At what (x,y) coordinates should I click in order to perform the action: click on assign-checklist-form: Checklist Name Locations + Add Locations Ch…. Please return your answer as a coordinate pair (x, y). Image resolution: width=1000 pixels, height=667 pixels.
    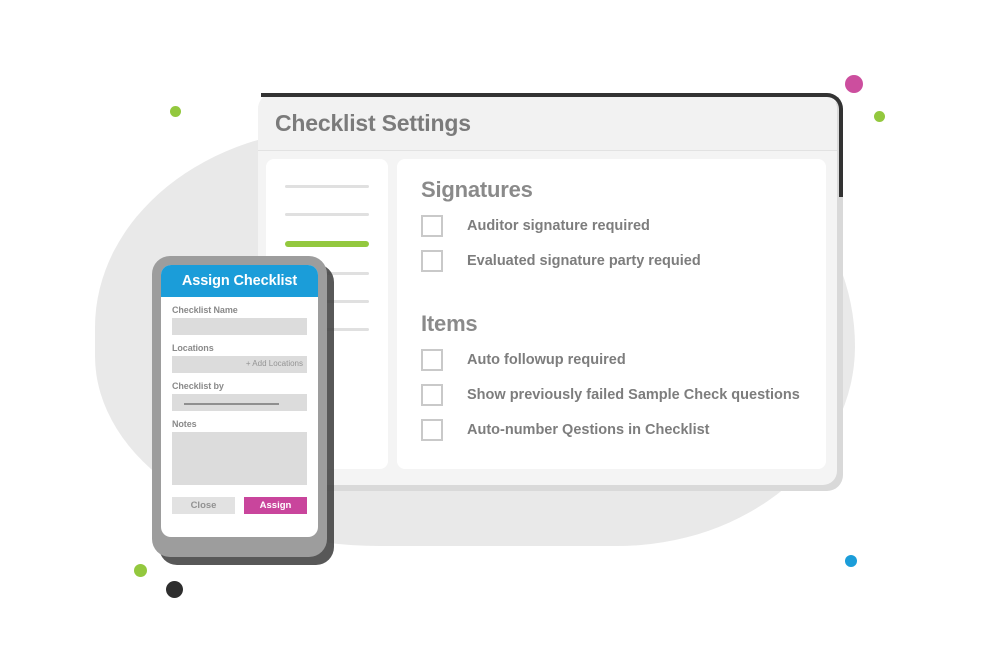
    Looking at the image, I should click on (239, 391).